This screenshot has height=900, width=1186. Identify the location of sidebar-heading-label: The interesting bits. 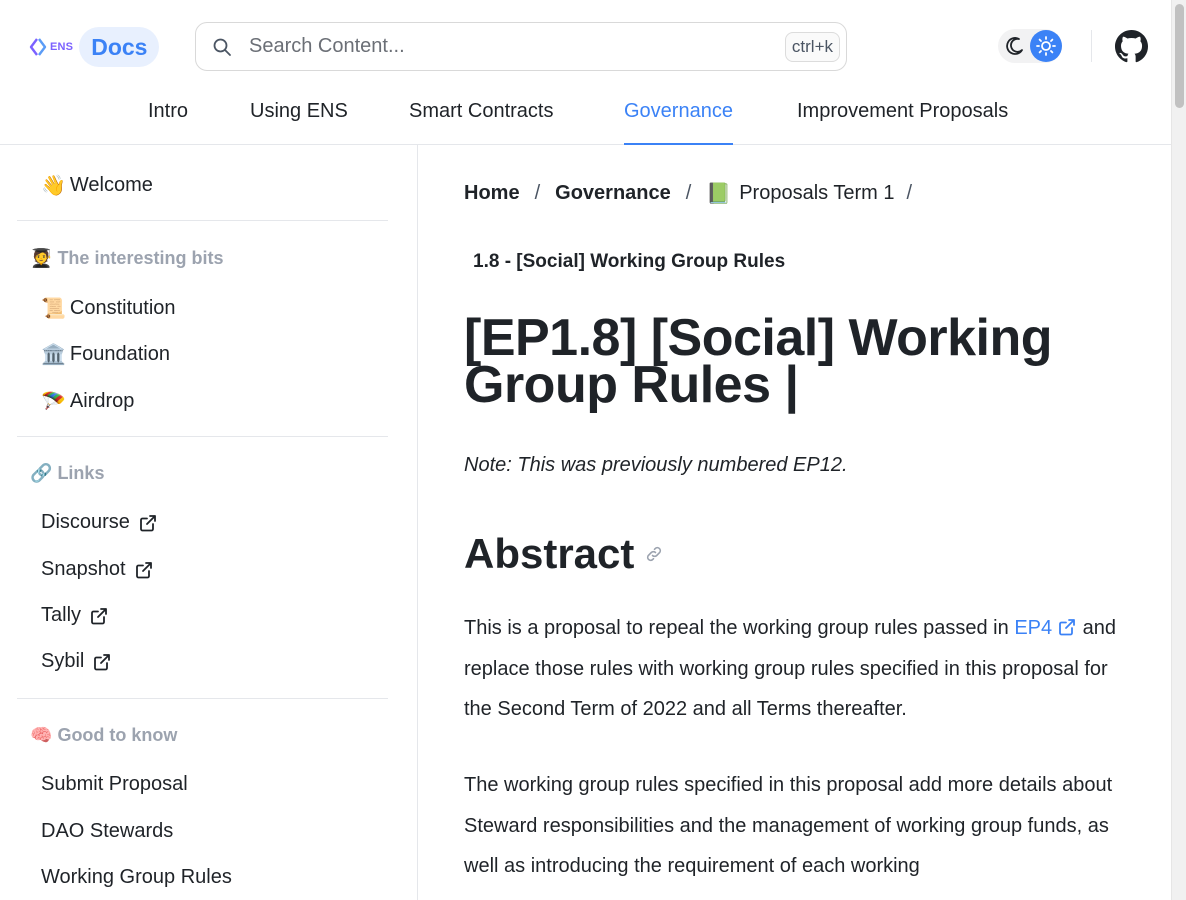
(140, 258).